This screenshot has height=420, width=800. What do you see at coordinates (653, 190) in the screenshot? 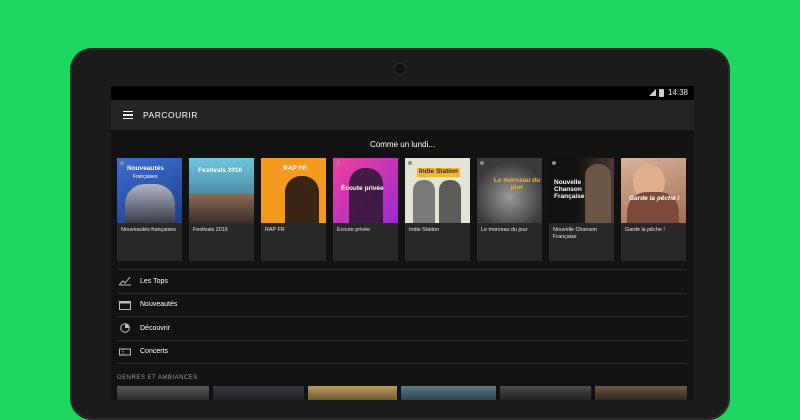
I see `playlist-cover: Garde la pêche !` at bounding box center [653, 190].